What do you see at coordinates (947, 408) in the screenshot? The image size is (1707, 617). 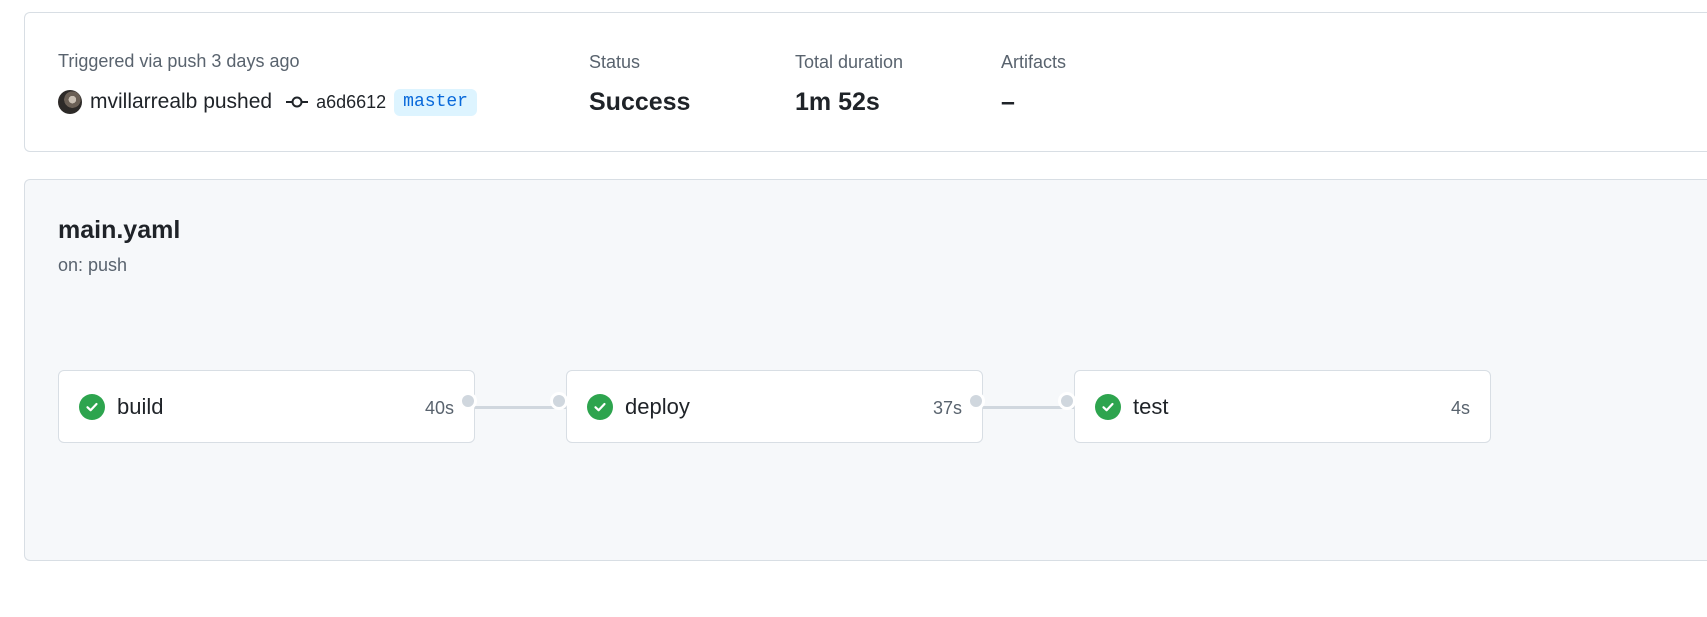 I see `job-duration: 37s` at bounding box center [947, 408].